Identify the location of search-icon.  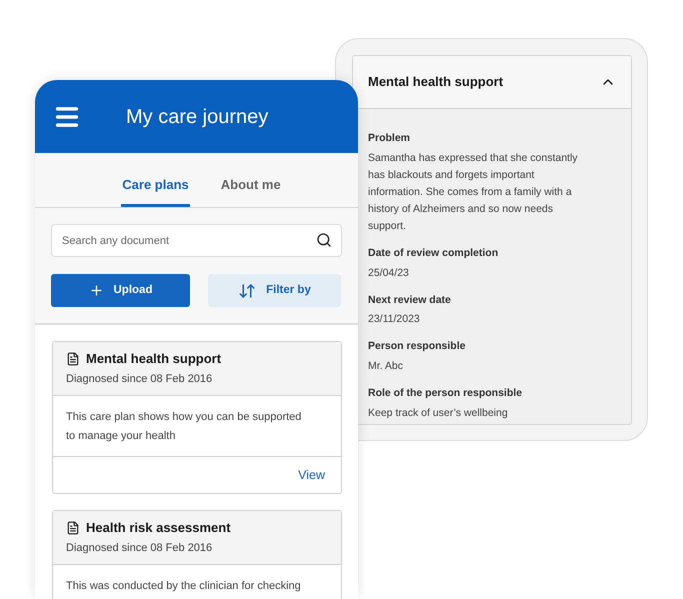
(324, 240).